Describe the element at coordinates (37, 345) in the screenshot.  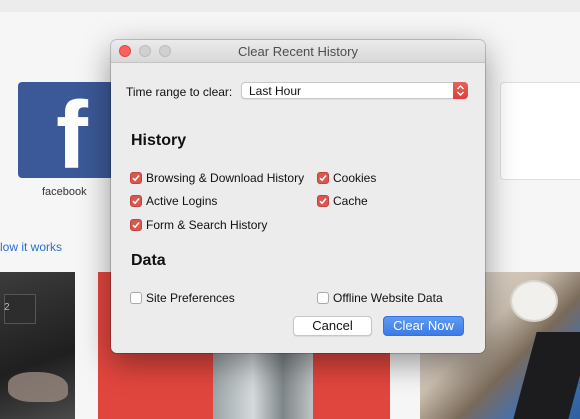
I see `story-photo-left: 2` at that location.